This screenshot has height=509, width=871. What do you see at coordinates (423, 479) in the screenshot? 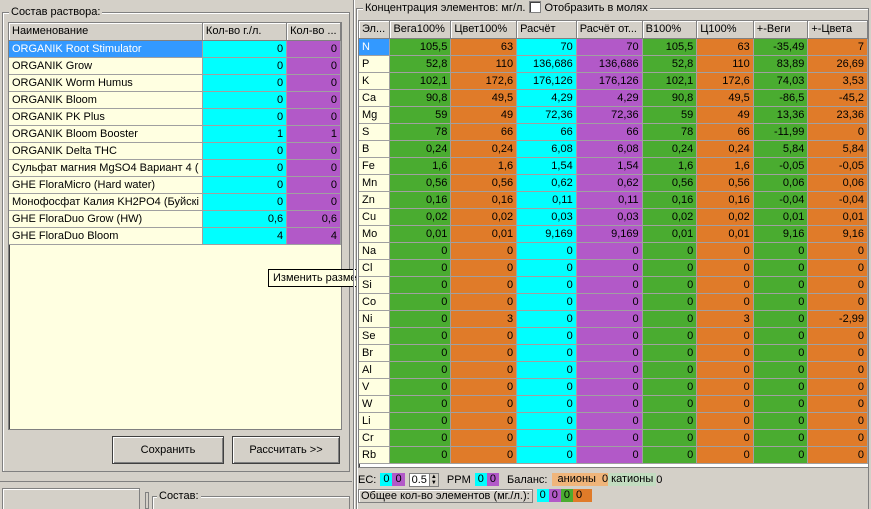
I see `ec-spinner: 0.5 ▲ ▼` at bounding box center [423, 479].